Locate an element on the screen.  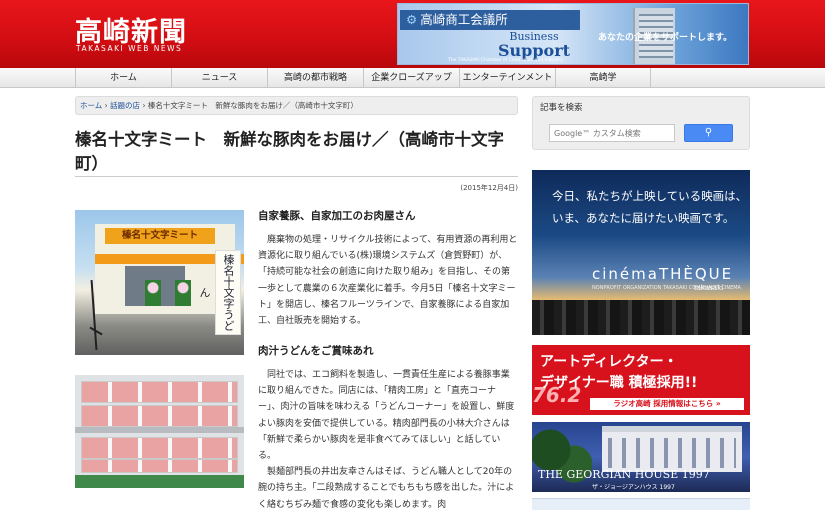
search-button: ⚲ is located at coordinates (708, 133).